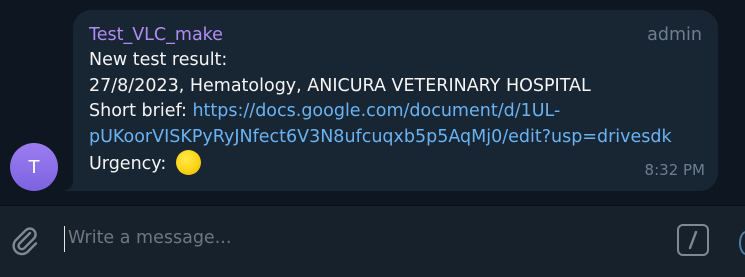  I want to click on bot-commands-icon, so click(693, 240).